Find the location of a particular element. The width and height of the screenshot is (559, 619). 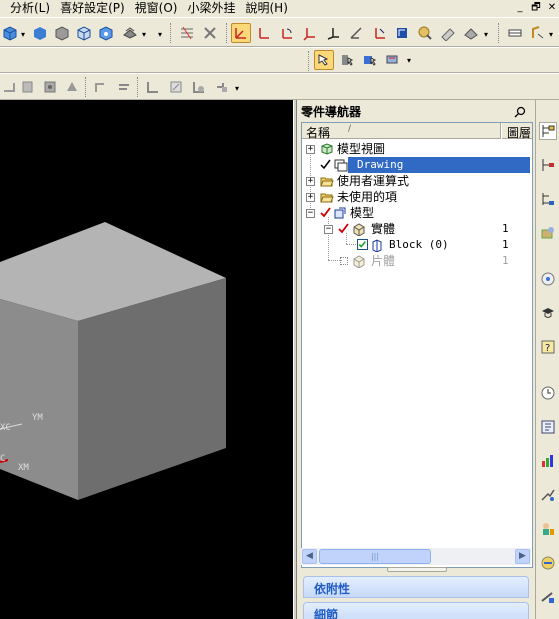

scroll-left-button: ◀ is located at coordinates (309, 556).